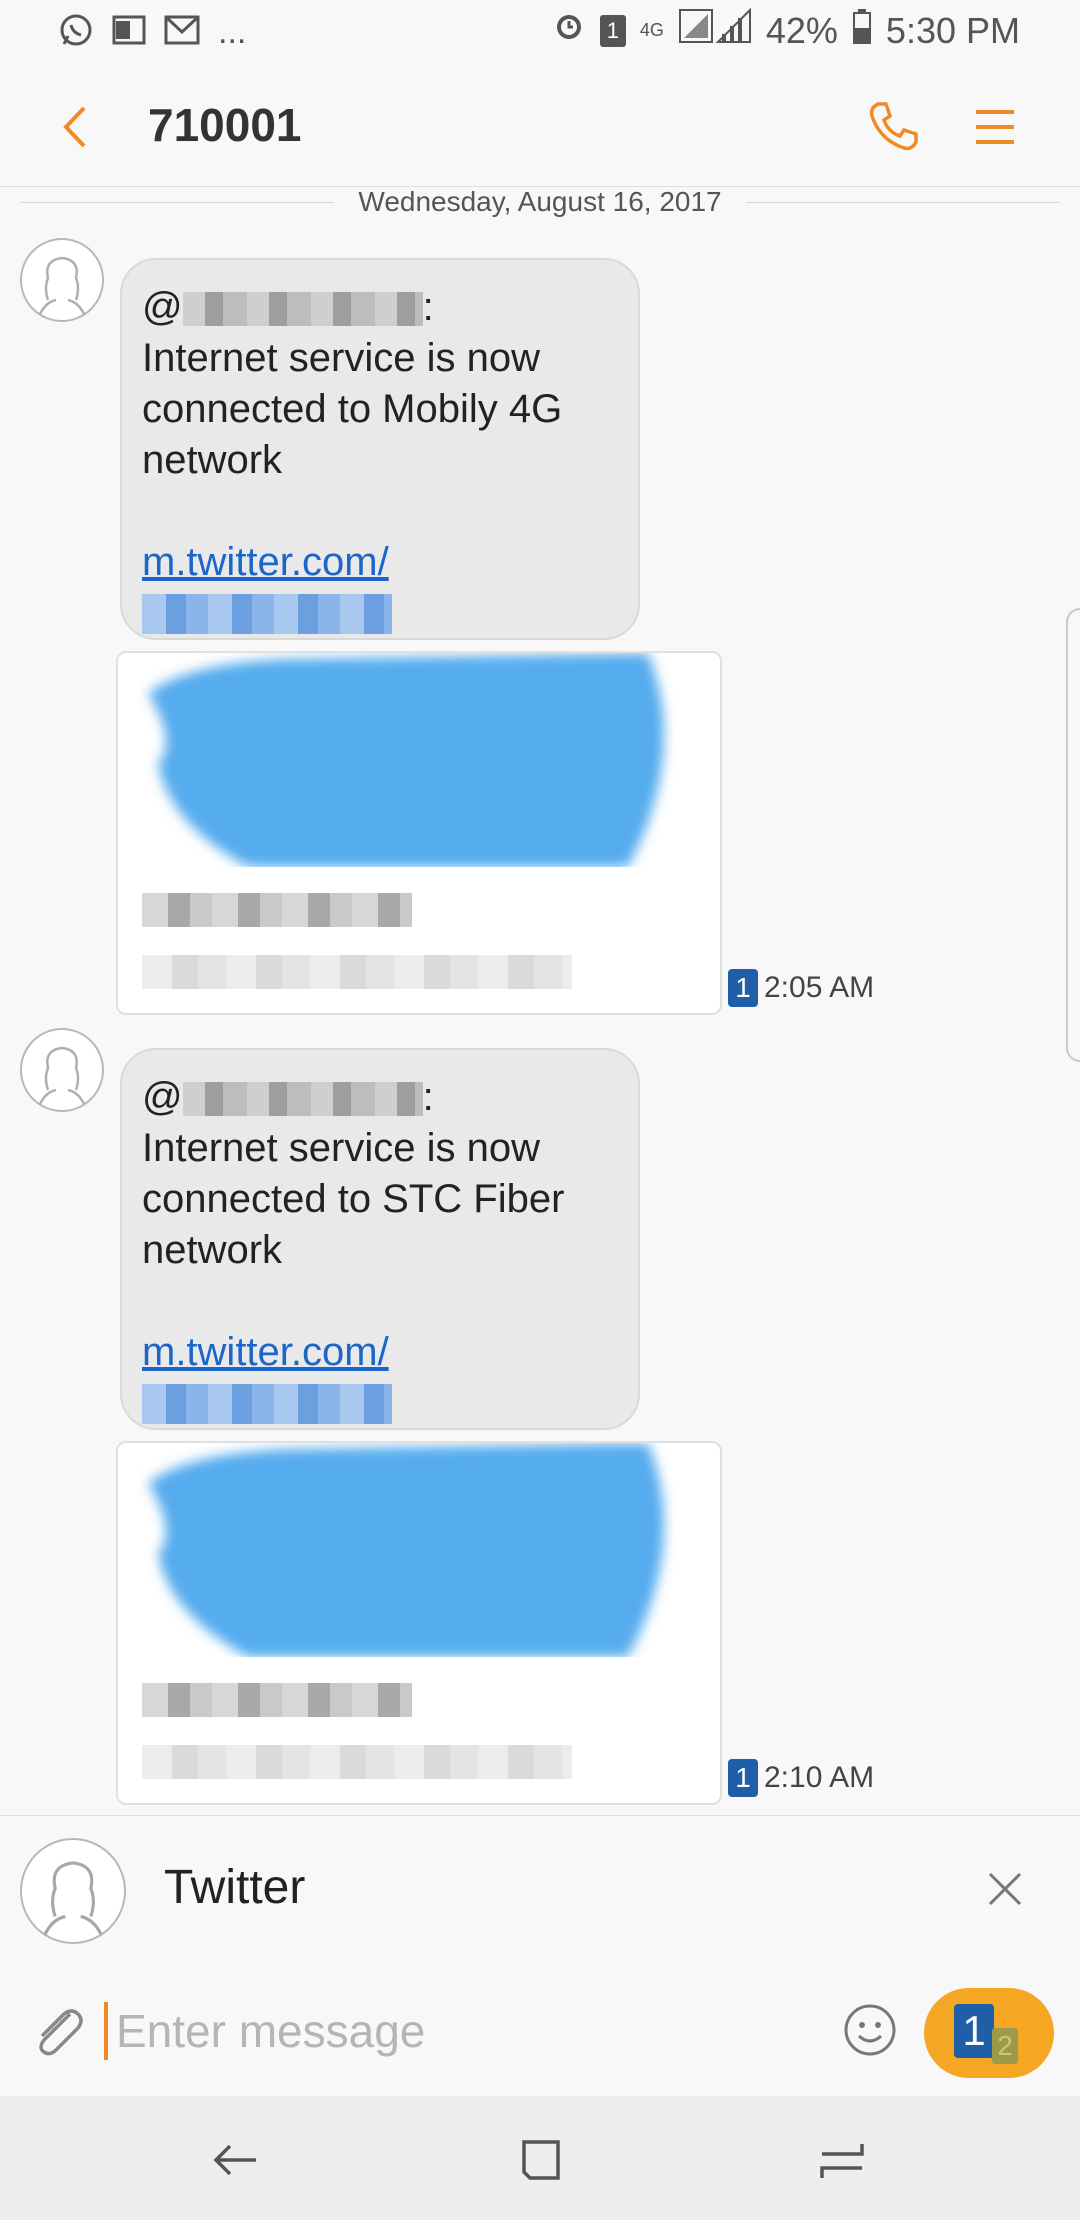 Image resolution: width=1080 pixels, height=2220 pixels. I want to click on recipient-bar: Twitter, so click(540, 1891).